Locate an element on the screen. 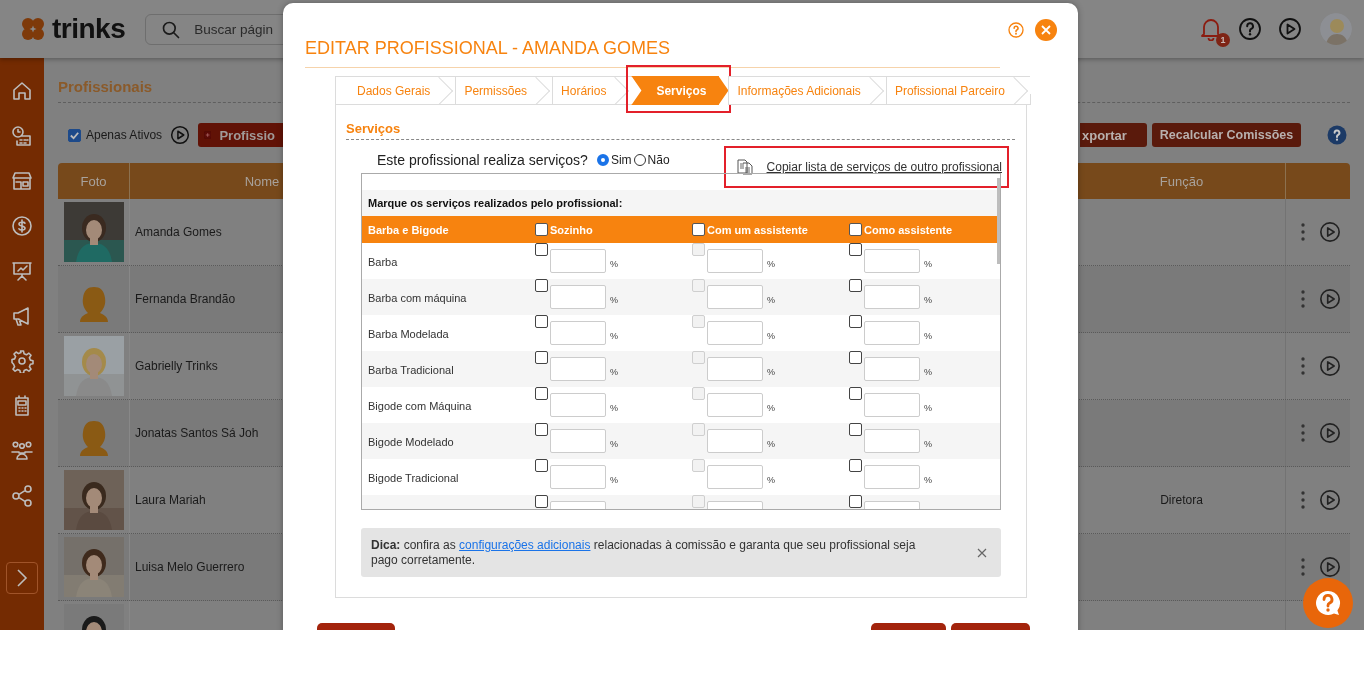  professional-name: Gabrielly Trinks is located at coordinates (176, 366).